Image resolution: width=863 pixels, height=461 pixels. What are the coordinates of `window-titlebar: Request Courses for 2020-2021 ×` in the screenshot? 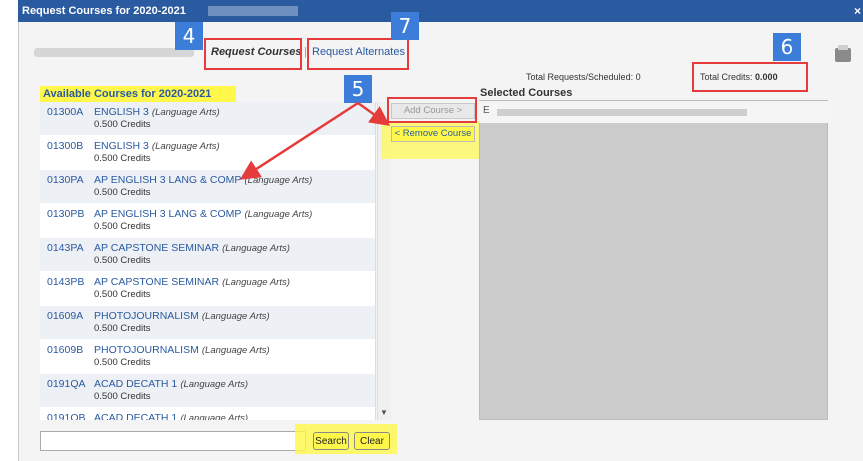 It's located at (440, 11).